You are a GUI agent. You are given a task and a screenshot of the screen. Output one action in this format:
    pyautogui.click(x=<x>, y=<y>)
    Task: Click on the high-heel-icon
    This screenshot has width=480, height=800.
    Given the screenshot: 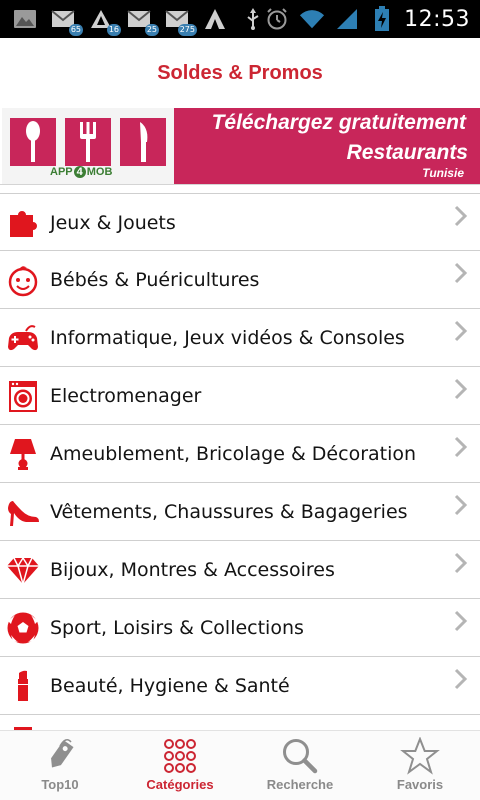 What is the action you would take?
    pyautogui.click(x=23, y=512)
    